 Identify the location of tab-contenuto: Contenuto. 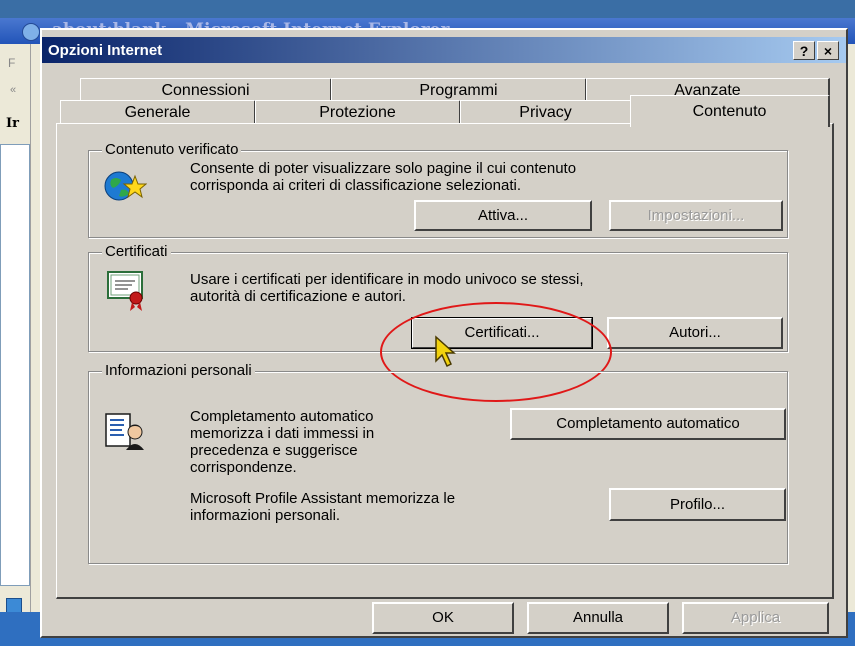
(730, 111).